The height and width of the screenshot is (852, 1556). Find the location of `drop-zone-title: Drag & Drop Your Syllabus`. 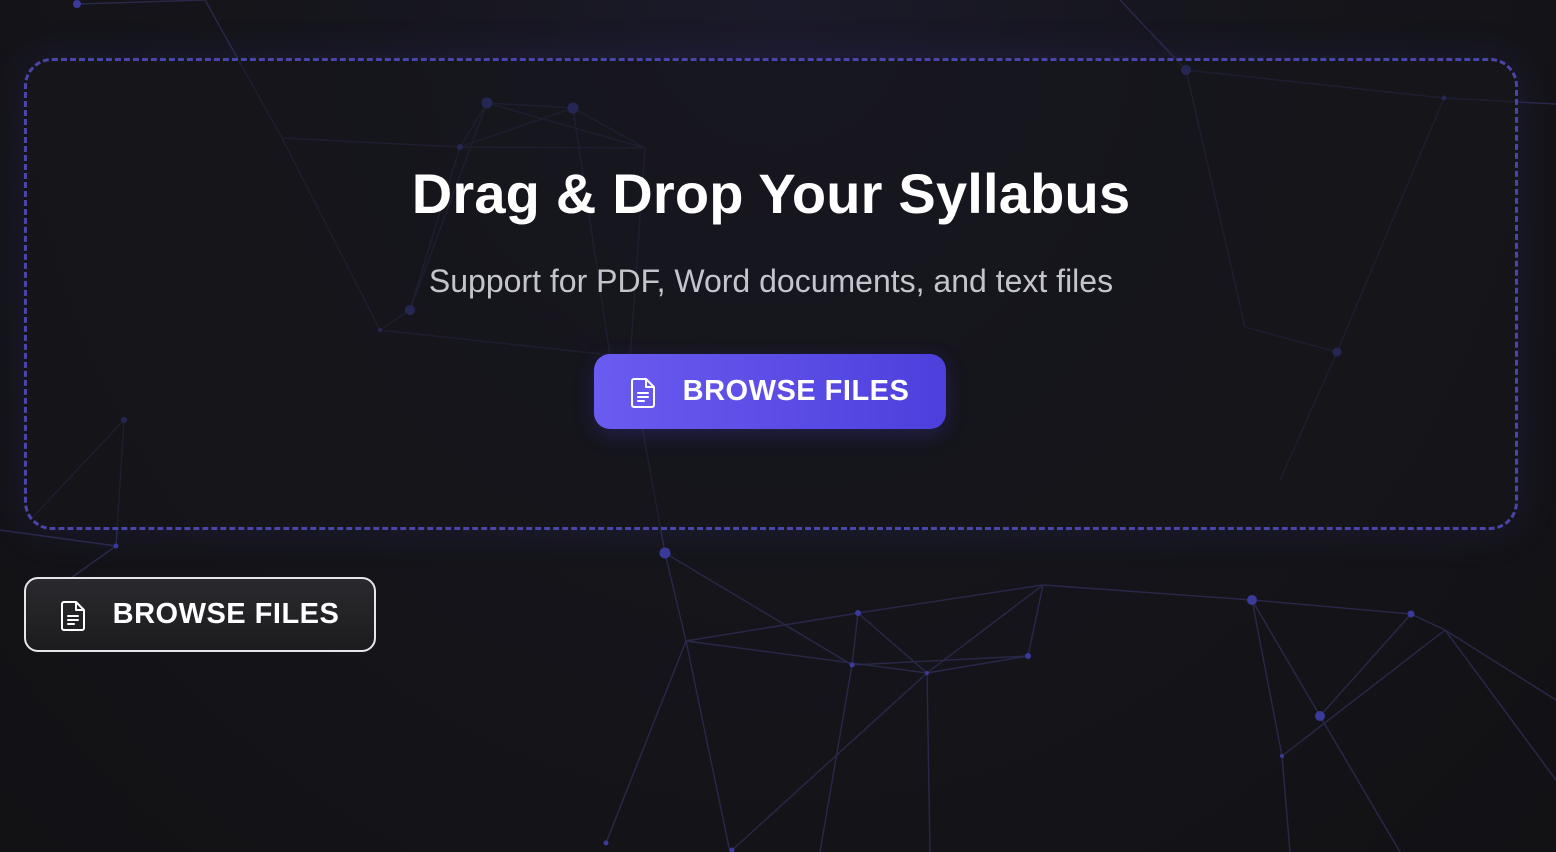

drop-zone-title: Drag & Drop Your Syllabus is located at coordinates (771, 193).